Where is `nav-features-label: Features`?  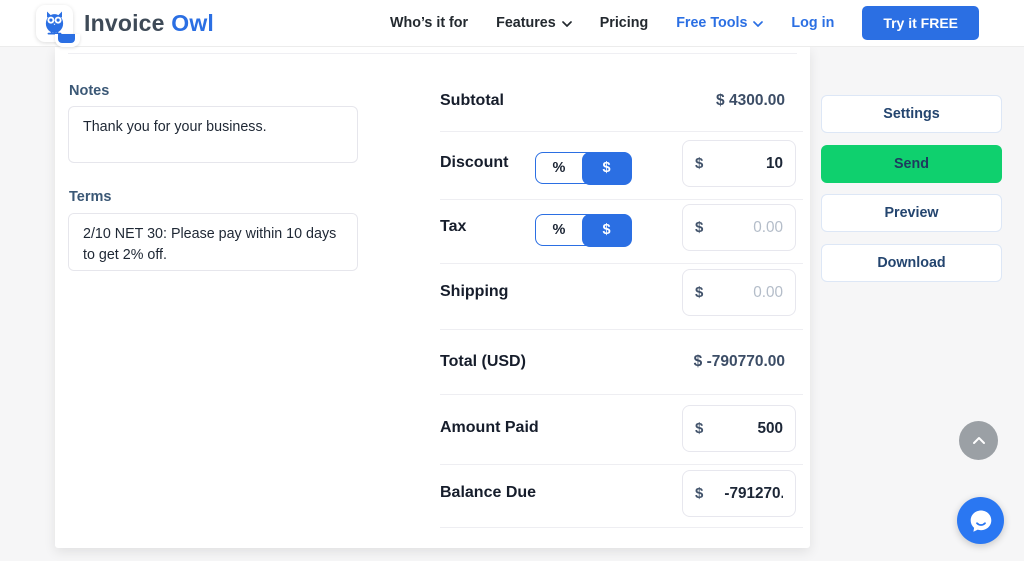 nav-features-label: Features is located at coordinates (526, 23).